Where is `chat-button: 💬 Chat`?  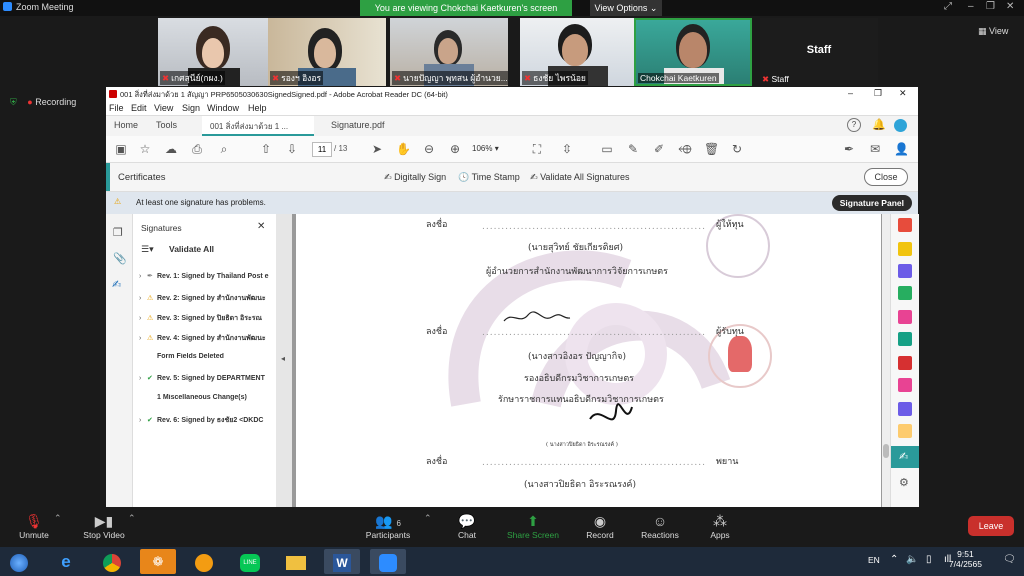
chat-button: 💬 Chat is located at coordinates (467, 526).